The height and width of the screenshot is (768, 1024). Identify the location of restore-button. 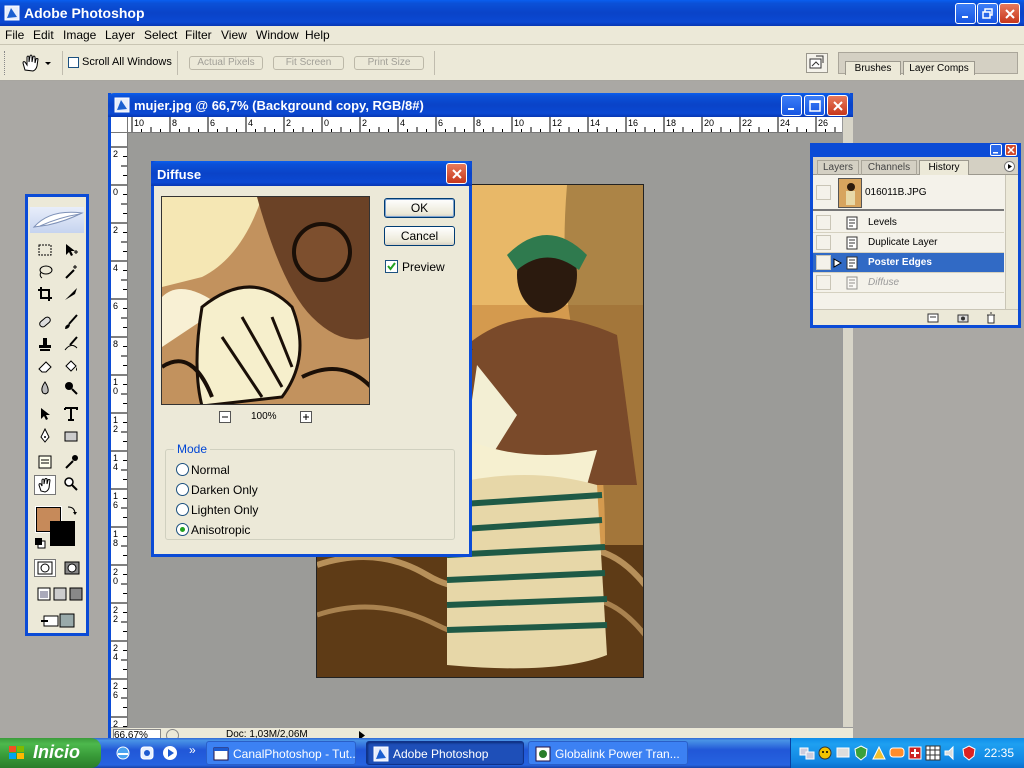
(987, 13).